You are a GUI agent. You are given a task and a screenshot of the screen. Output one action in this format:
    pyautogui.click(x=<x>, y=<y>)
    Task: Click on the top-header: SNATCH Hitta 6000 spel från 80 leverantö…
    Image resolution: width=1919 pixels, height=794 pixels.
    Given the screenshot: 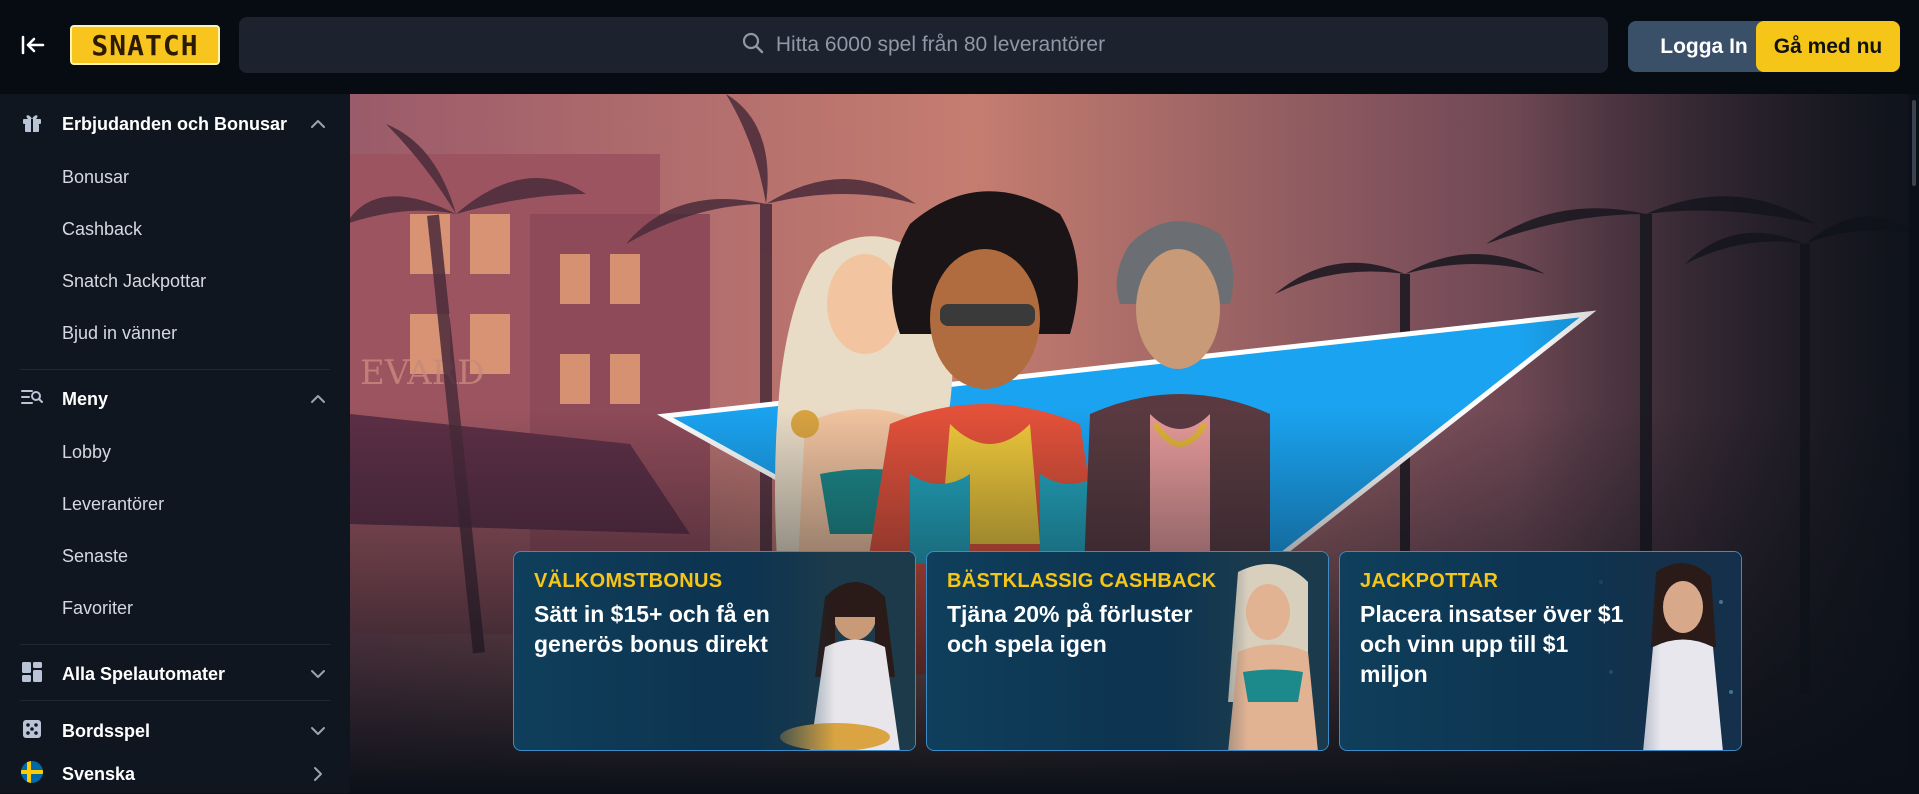 What is the action you would take?
    pyautogui.click(x=959, y=47)
    